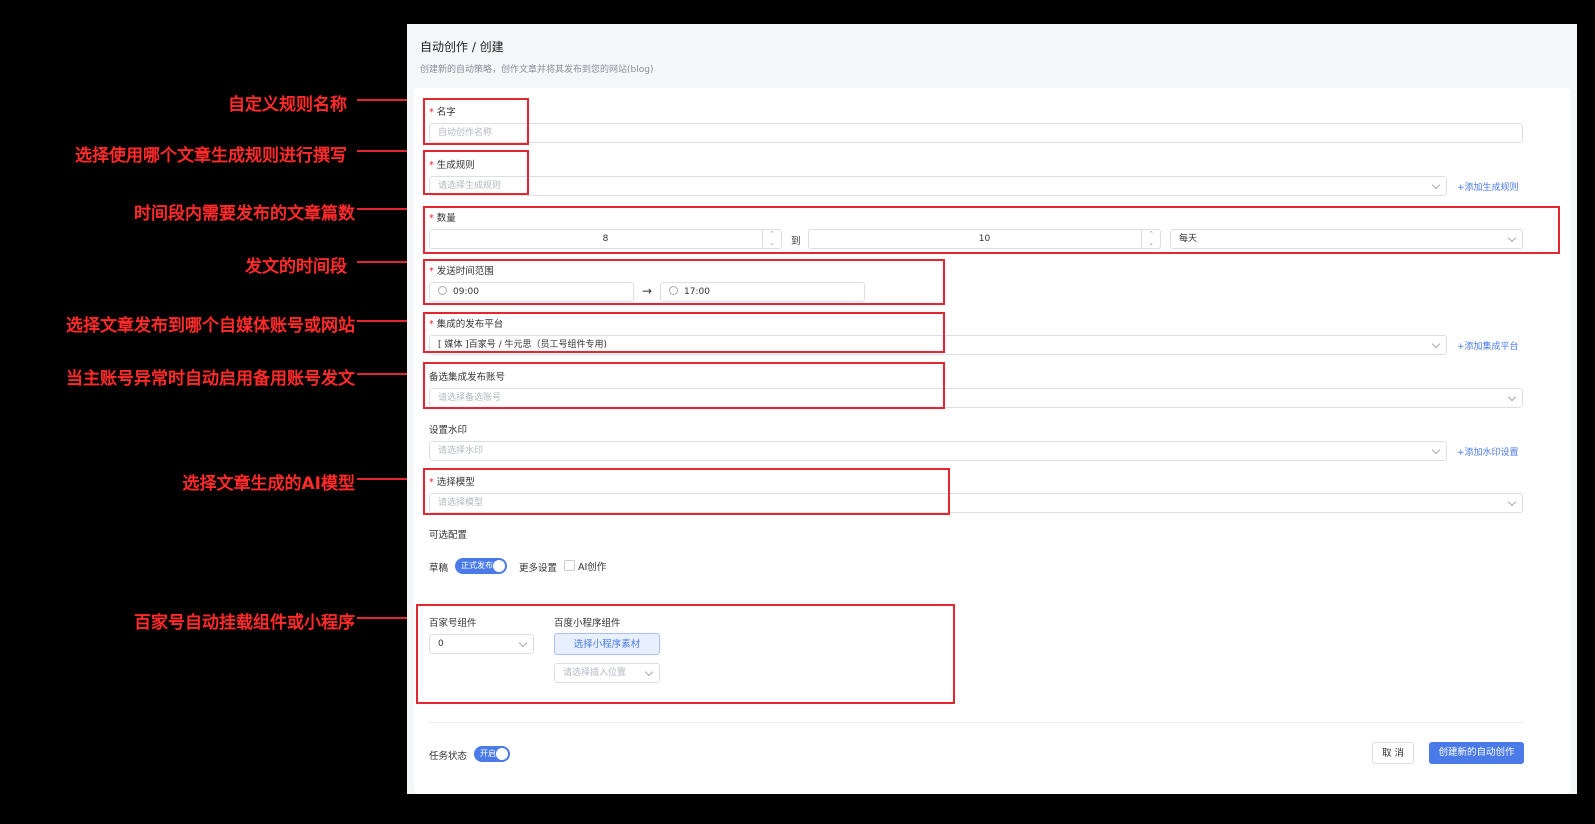  What do you see at coordinates (492, 754) in the screenshot?
I see `task-status-toggle: 开启` at bounding box center [492, 754].